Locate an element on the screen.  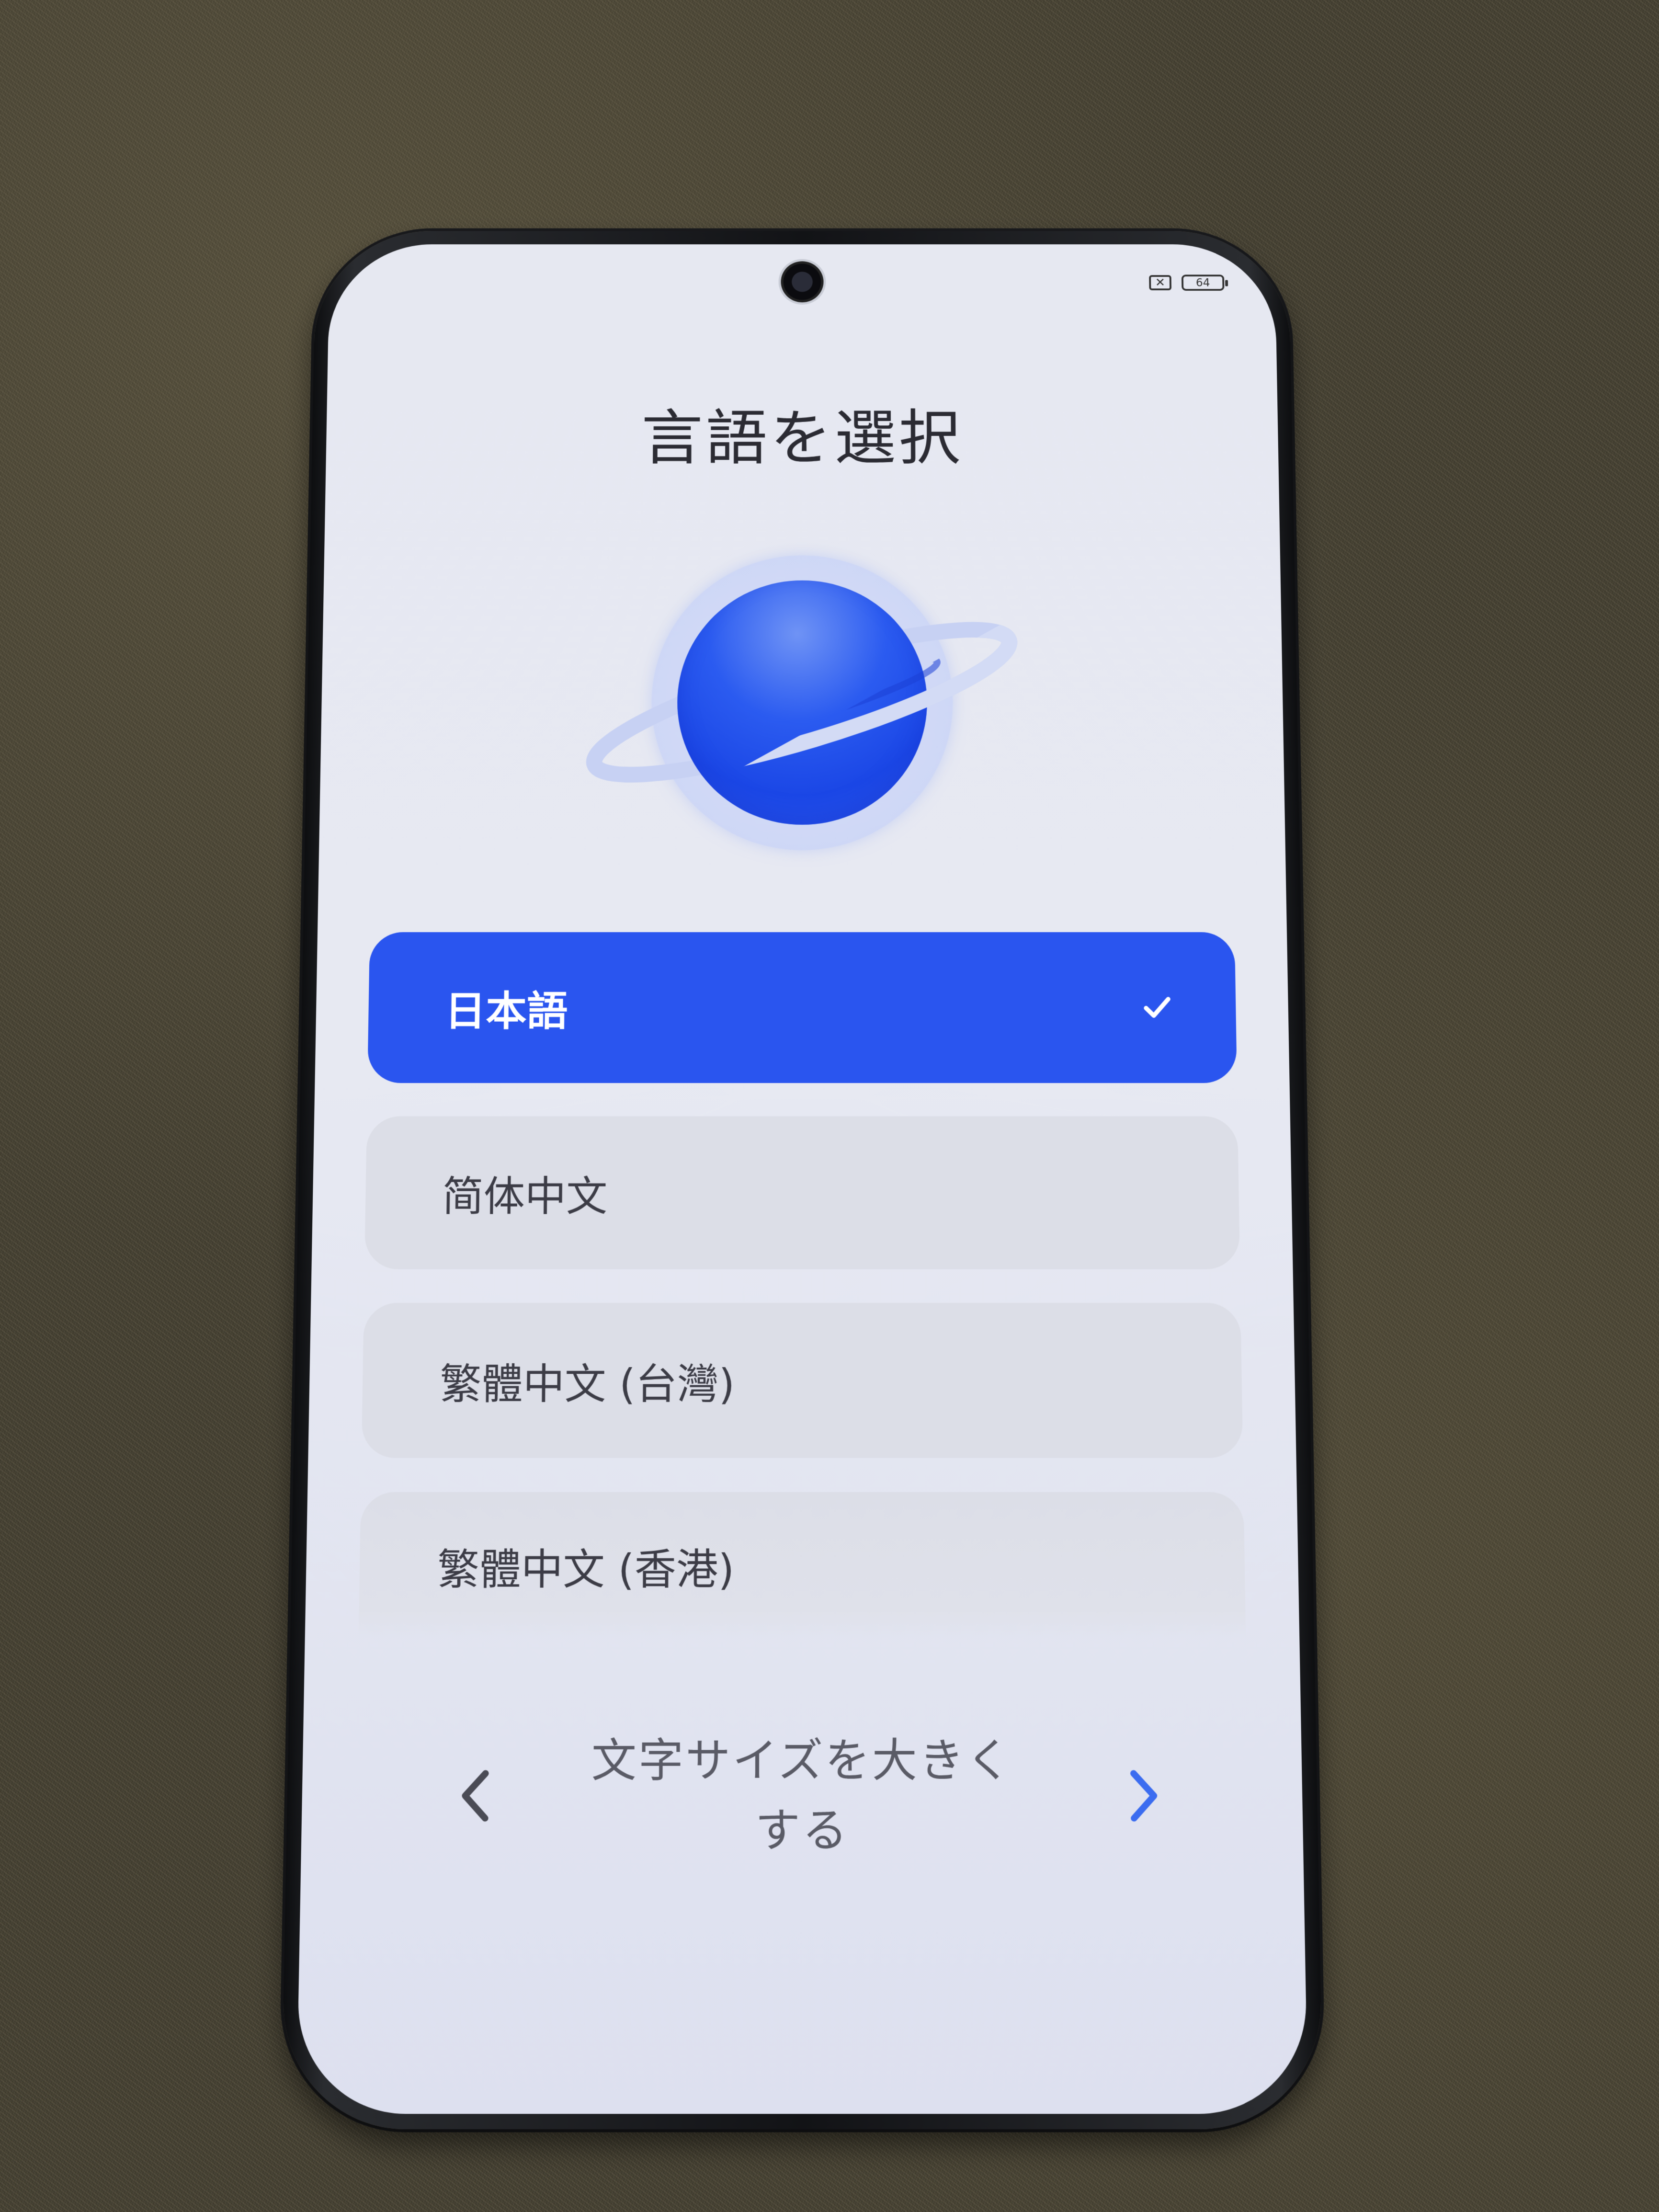
enlarge-font-size-button: 文字サイズを大きくする is located at coordinates (802, 1796).